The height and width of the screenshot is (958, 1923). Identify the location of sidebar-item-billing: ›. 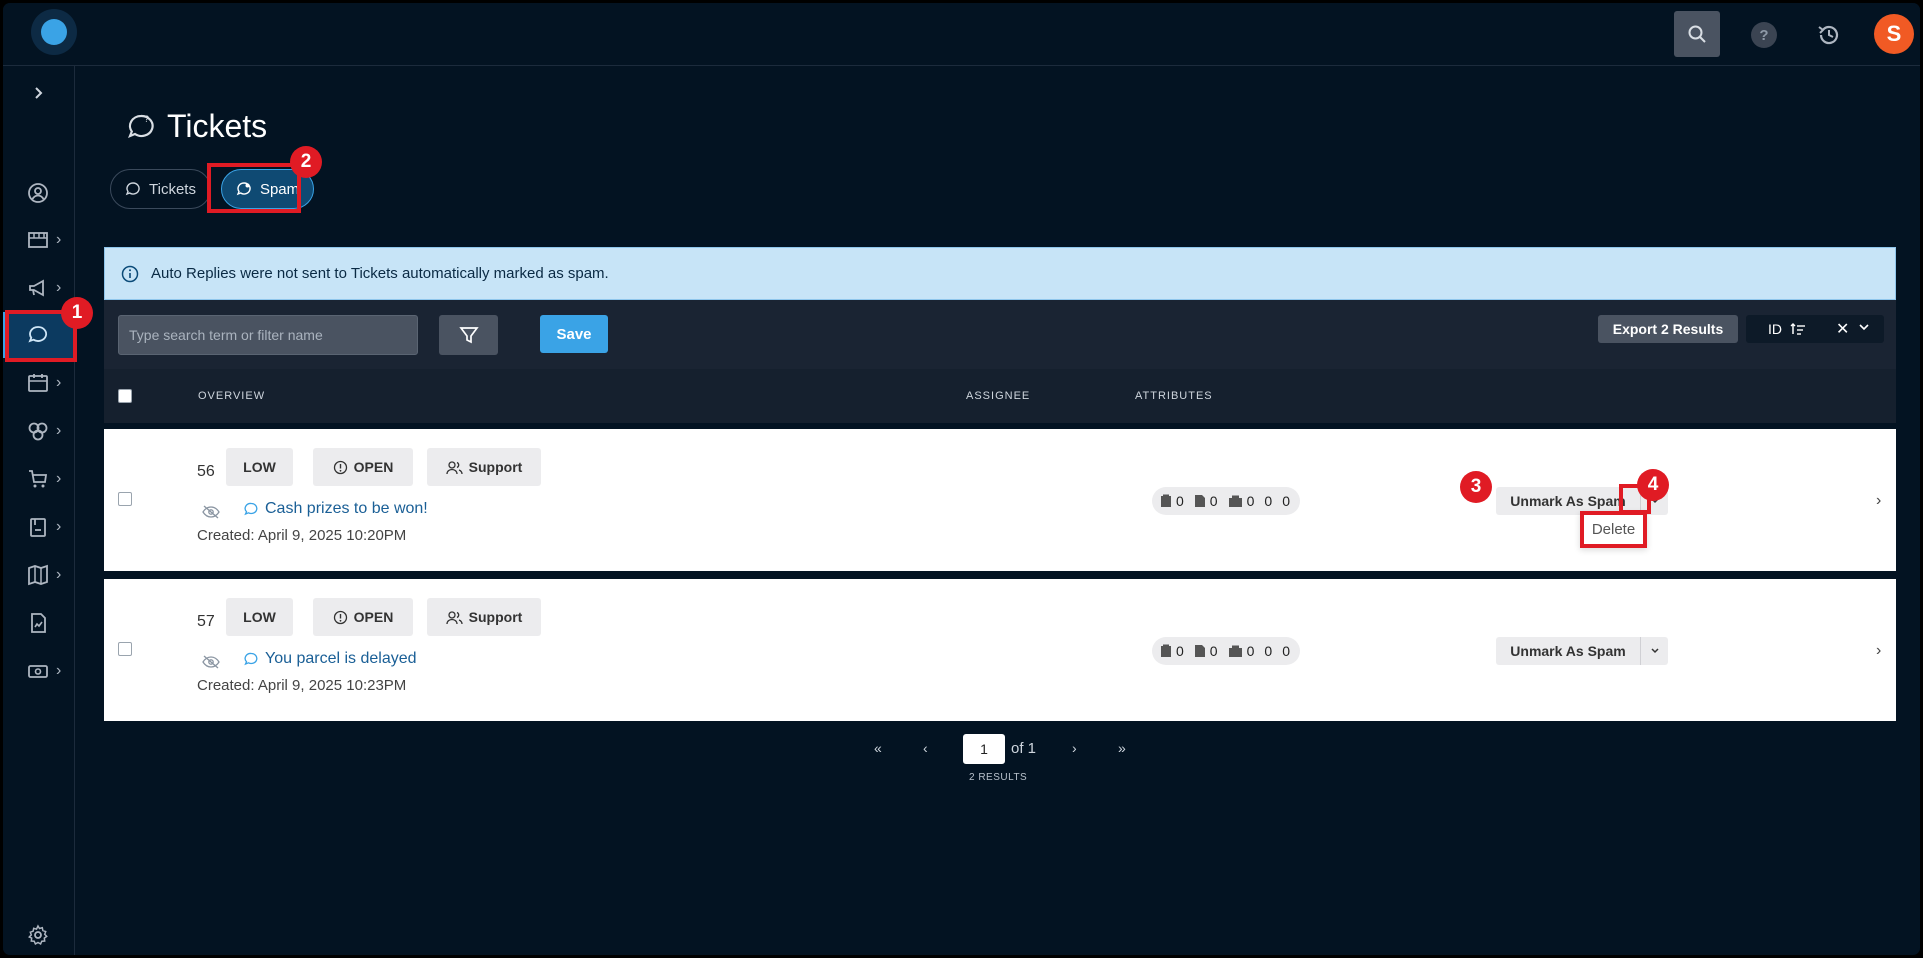
(39, 671).